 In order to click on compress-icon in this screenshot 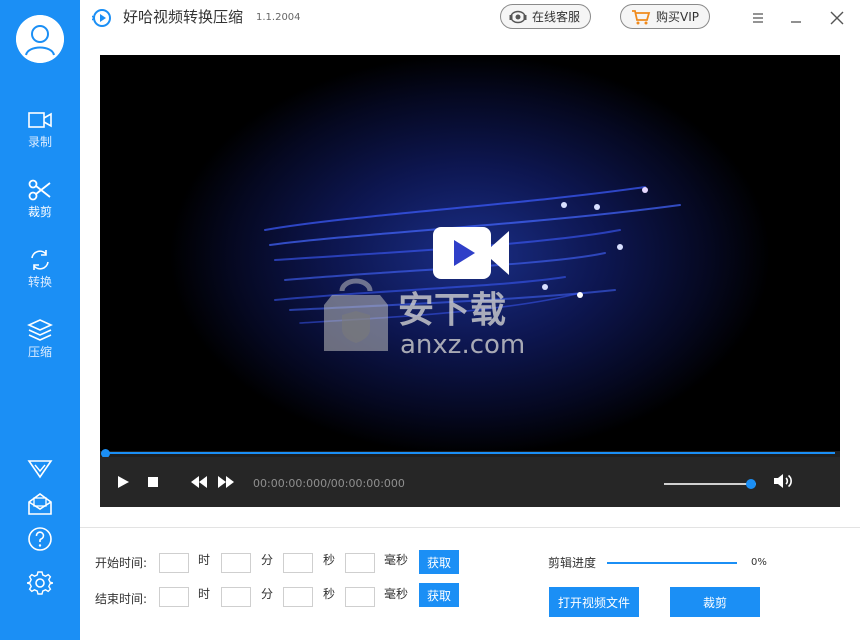, I will do `click(40, 330)`.